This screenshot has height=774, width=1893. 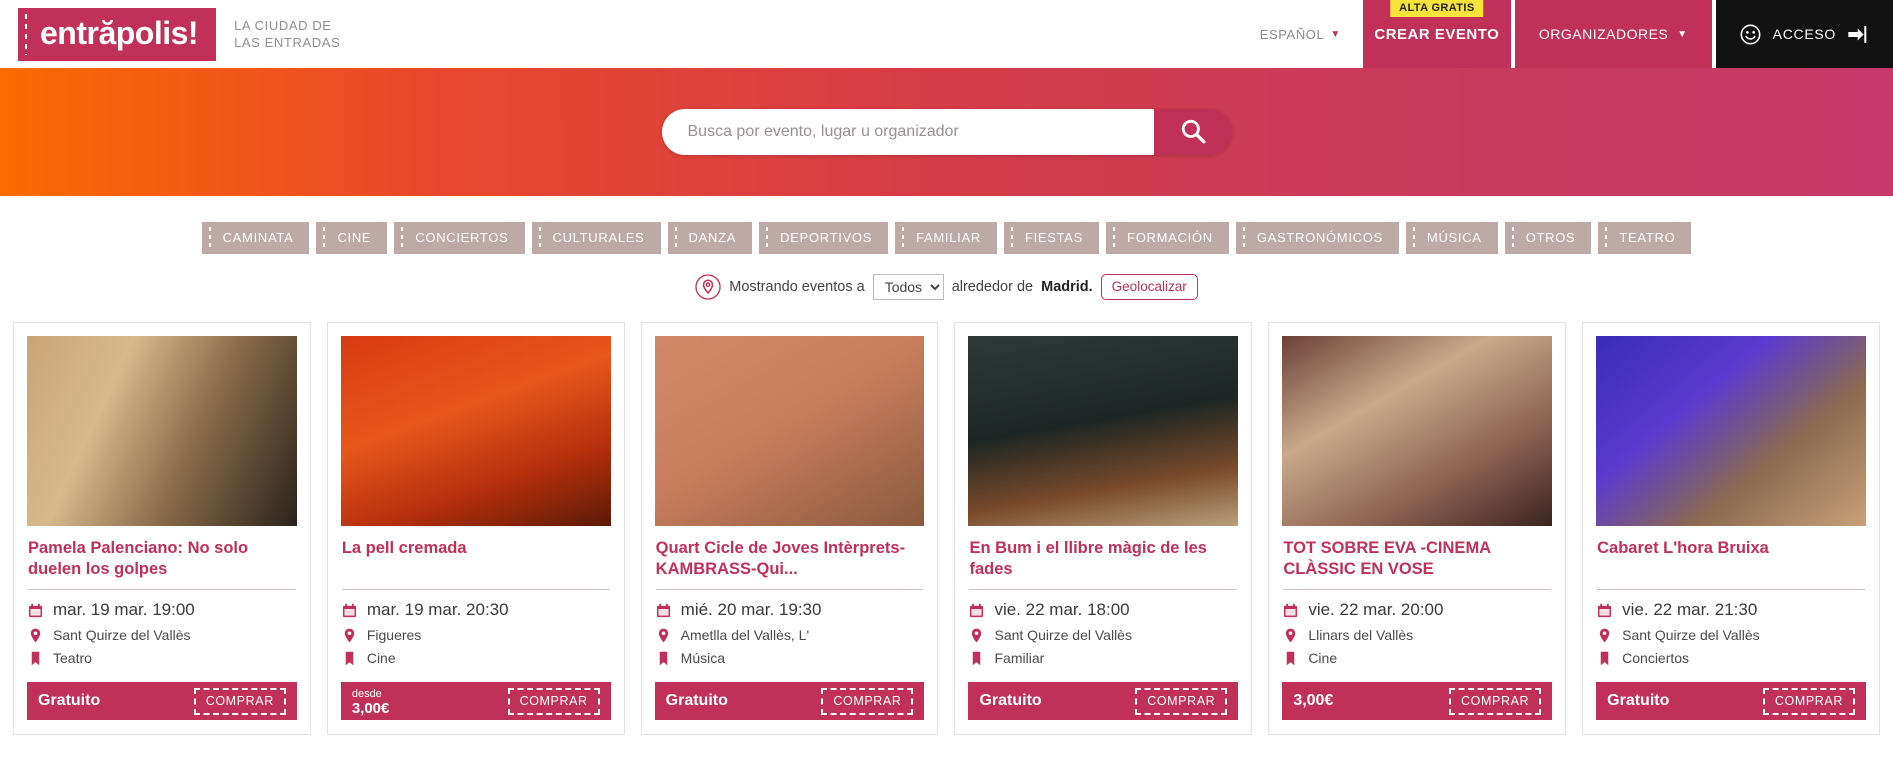 I want to click on event-place: Ametlla del Vallès, L', so click(x=745, y=635).